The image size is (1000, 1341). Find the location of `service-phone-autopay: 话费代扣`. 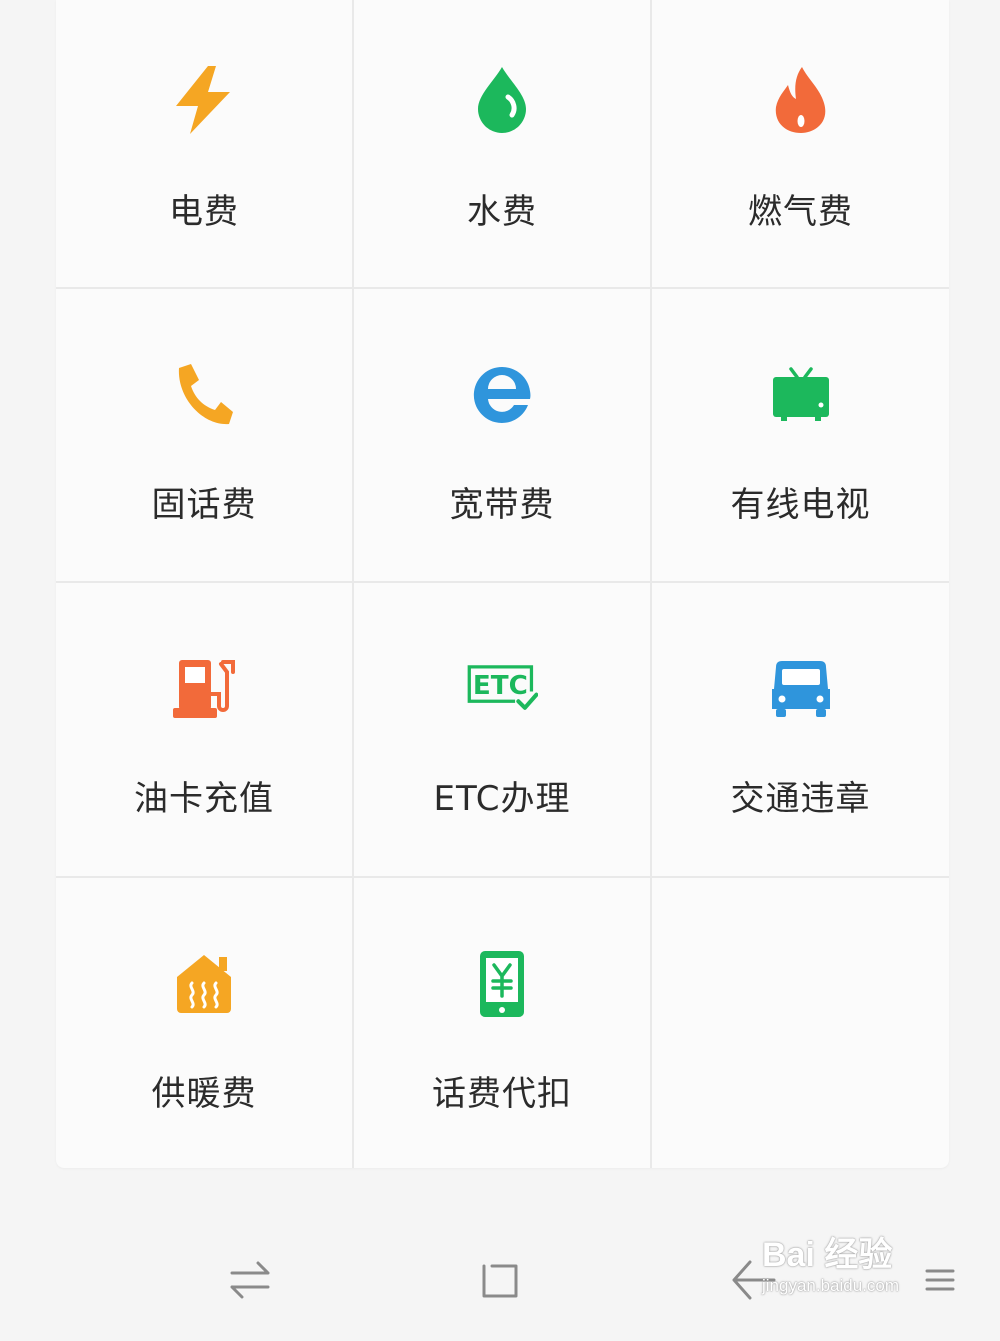

service-phone-autopay: 话费代扣 is located at coordinates (502, 1023).